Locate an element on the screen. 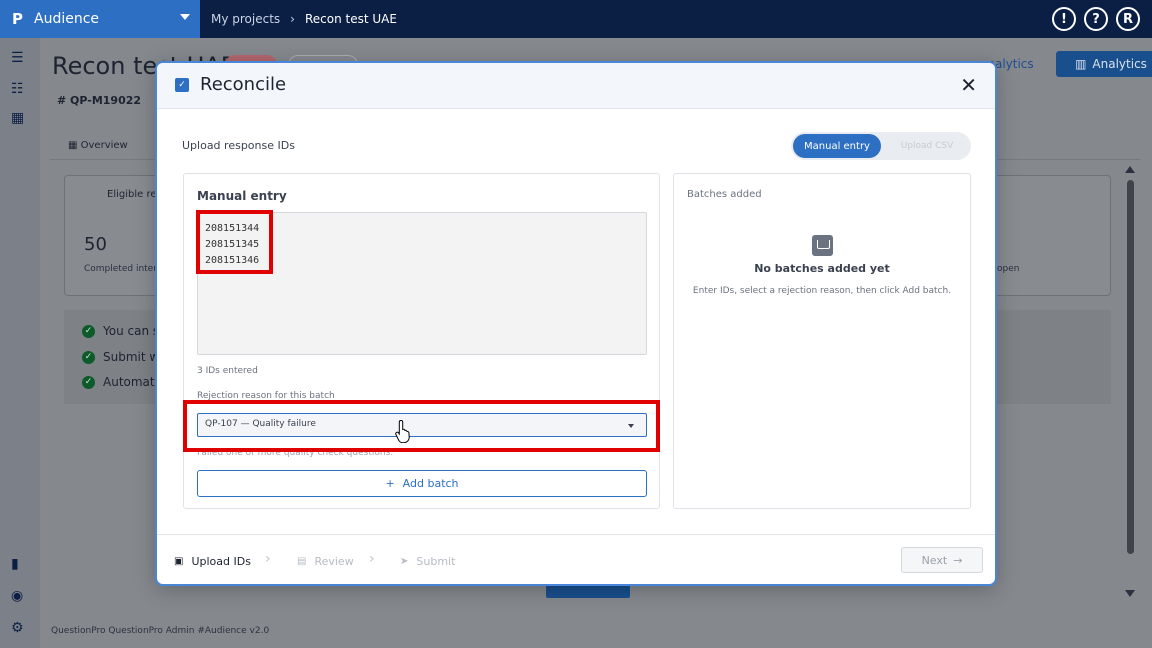 The width and height of the screenshot is (1152, 648). stat-value: 50 is located at coordinates (95, 244).